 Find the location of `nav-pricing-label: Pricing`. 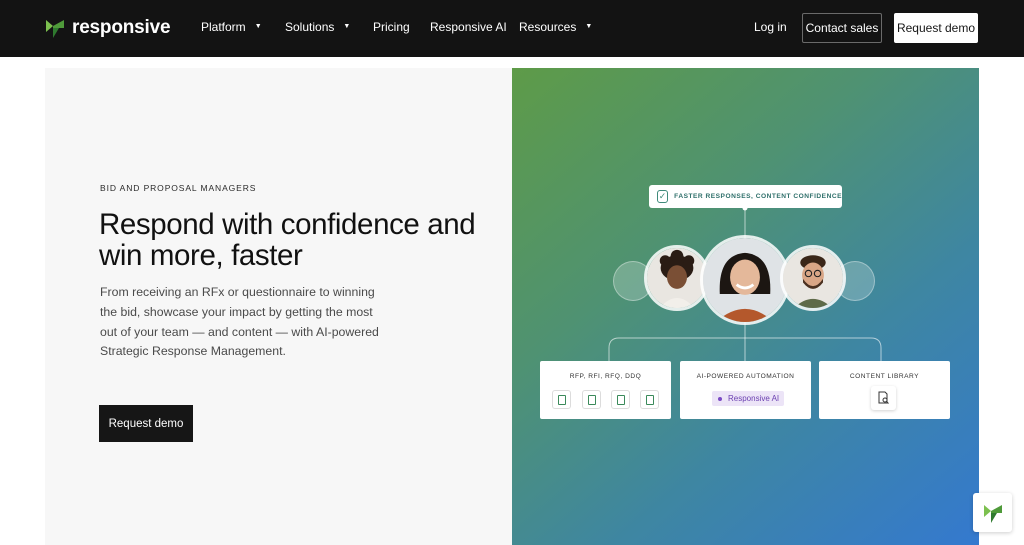

nav-pricing-label: Pricing is located at coordinates (391, 27).